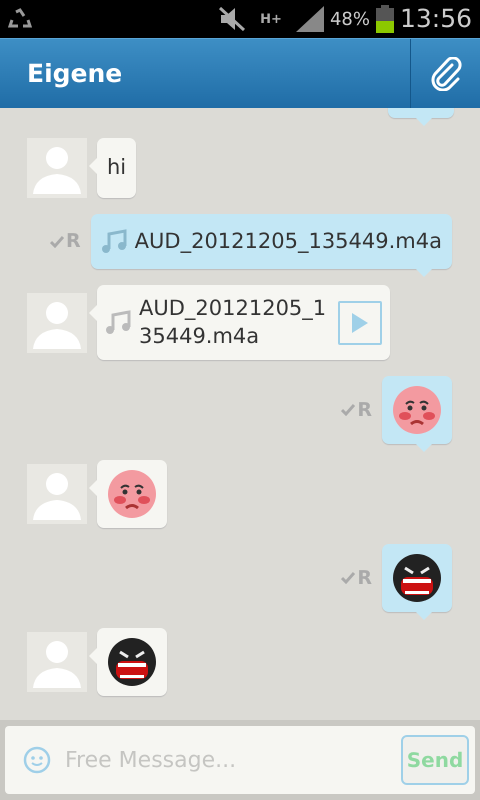 This screenshot has width=480, height=800. Describe the element at coordinates (75, 74) in the screenshot. I see `chat-title: Eigene` at that location.